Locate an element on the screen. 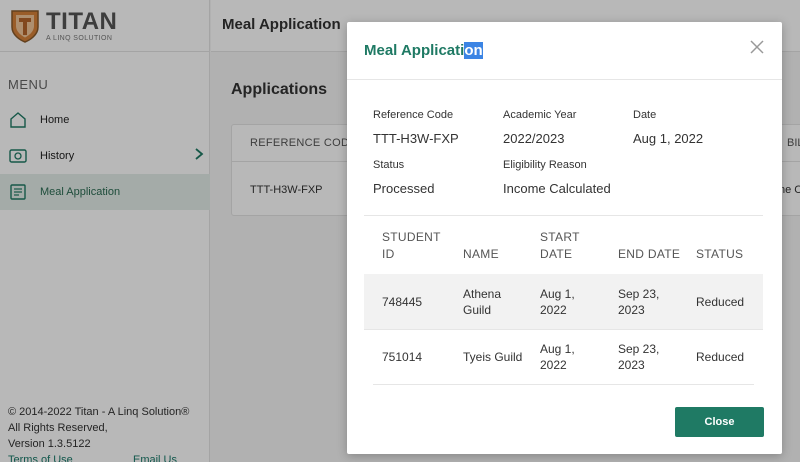  modal-title: Meal Application is located at coordinates (423, 50).